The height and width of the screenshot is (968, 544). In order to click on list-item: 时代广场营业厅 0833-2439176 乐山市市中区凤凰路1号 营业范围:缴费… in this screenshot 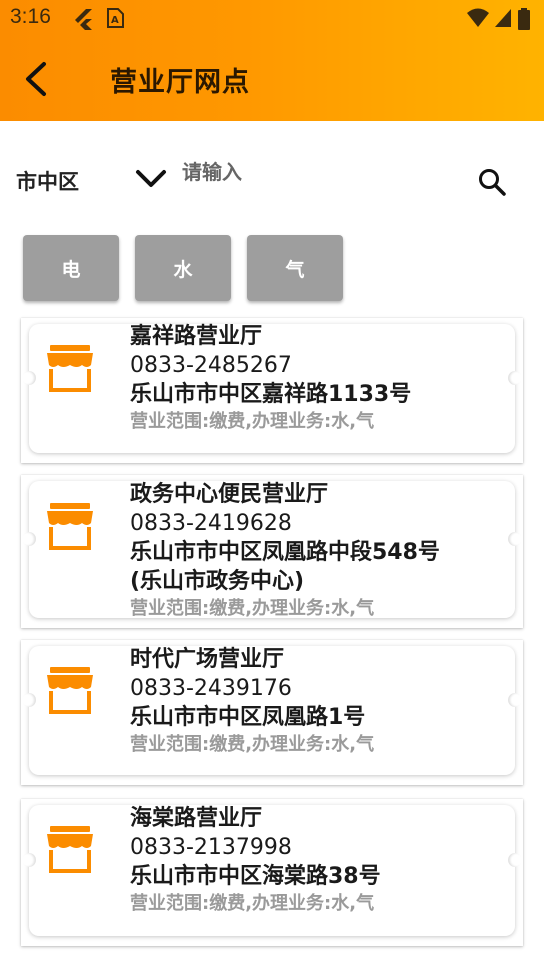, I will do `click(272, 712)`.